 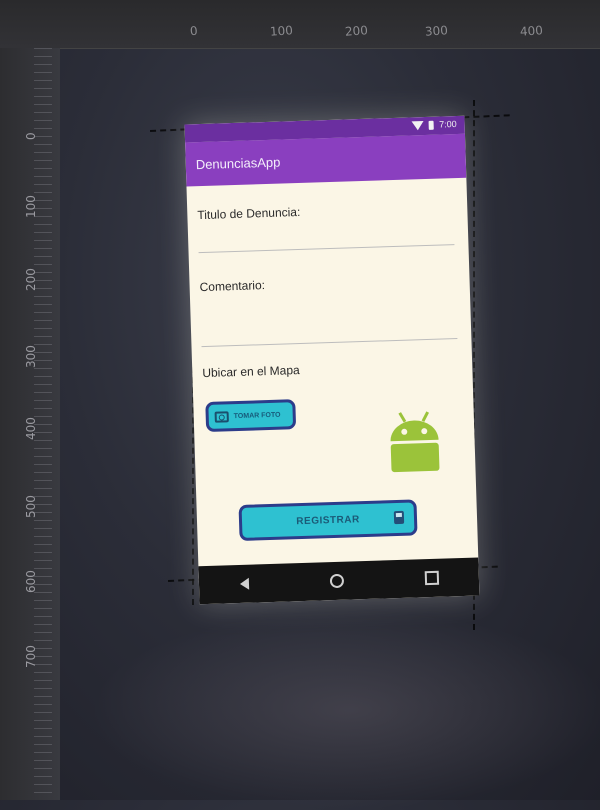 What do you see at coordinates (415, 457) in the screenshot?
I see `android-body` at bounding box center [415, 457].